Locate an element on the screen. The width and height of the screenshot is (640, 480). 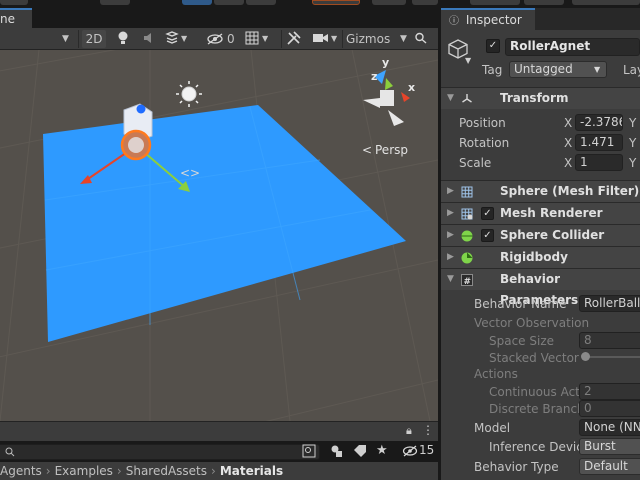
behavior-type-label: Behavior Type is located at coordinates (516, 467).